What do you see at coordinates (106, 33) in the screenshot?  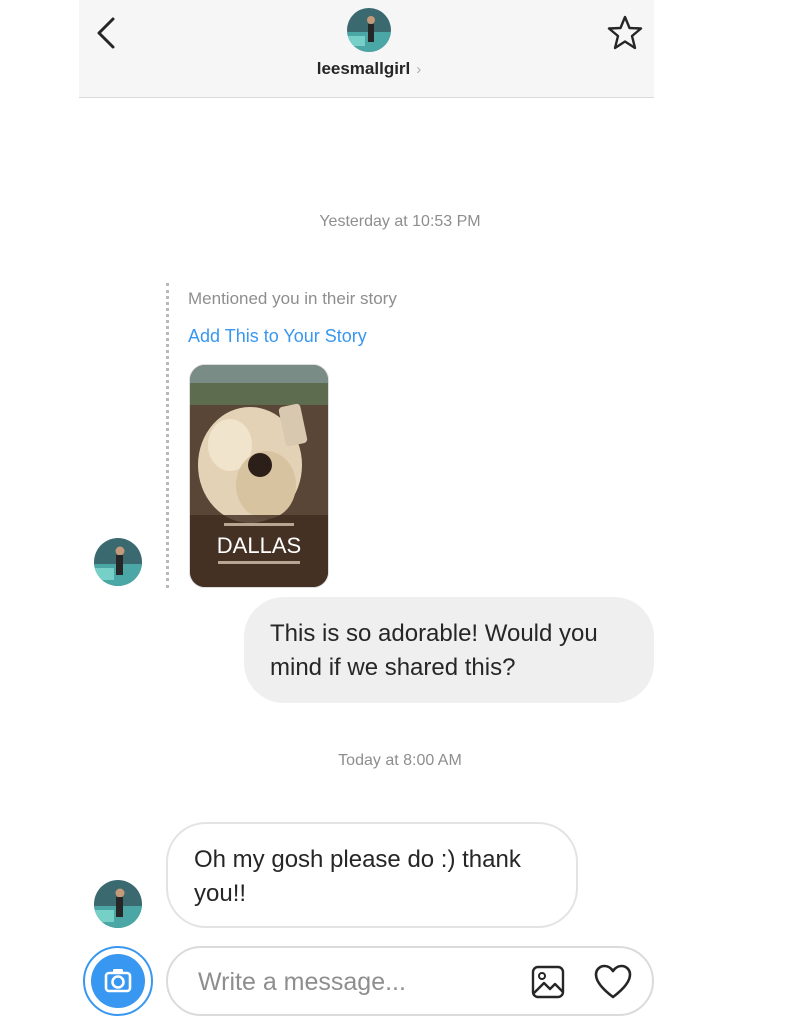 I see `chevron-left-icon` at bounding box center [106, 33].